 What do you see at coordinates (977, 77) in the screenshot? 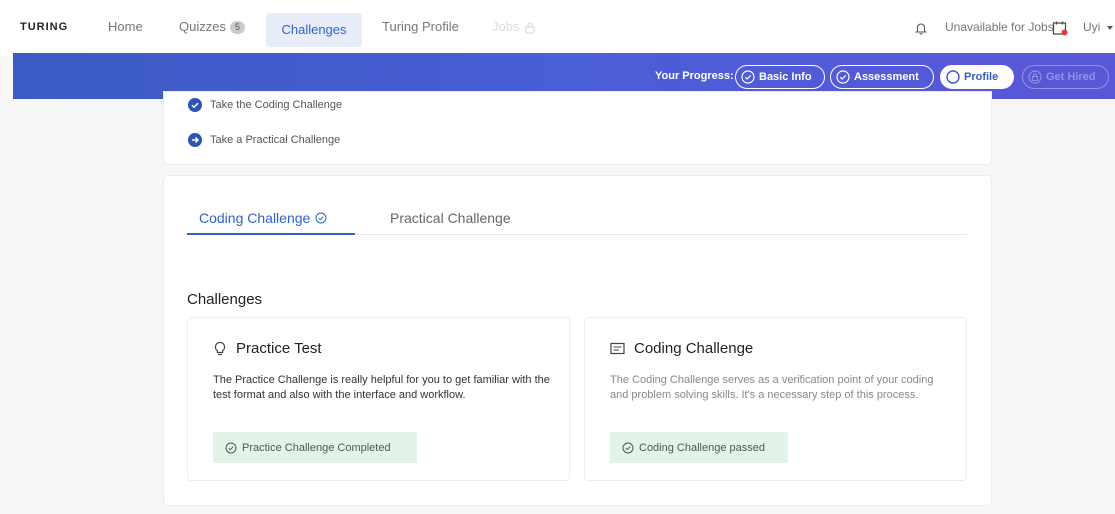
I see `progress-step-profile: Profile` at bounding box center [977, 77].